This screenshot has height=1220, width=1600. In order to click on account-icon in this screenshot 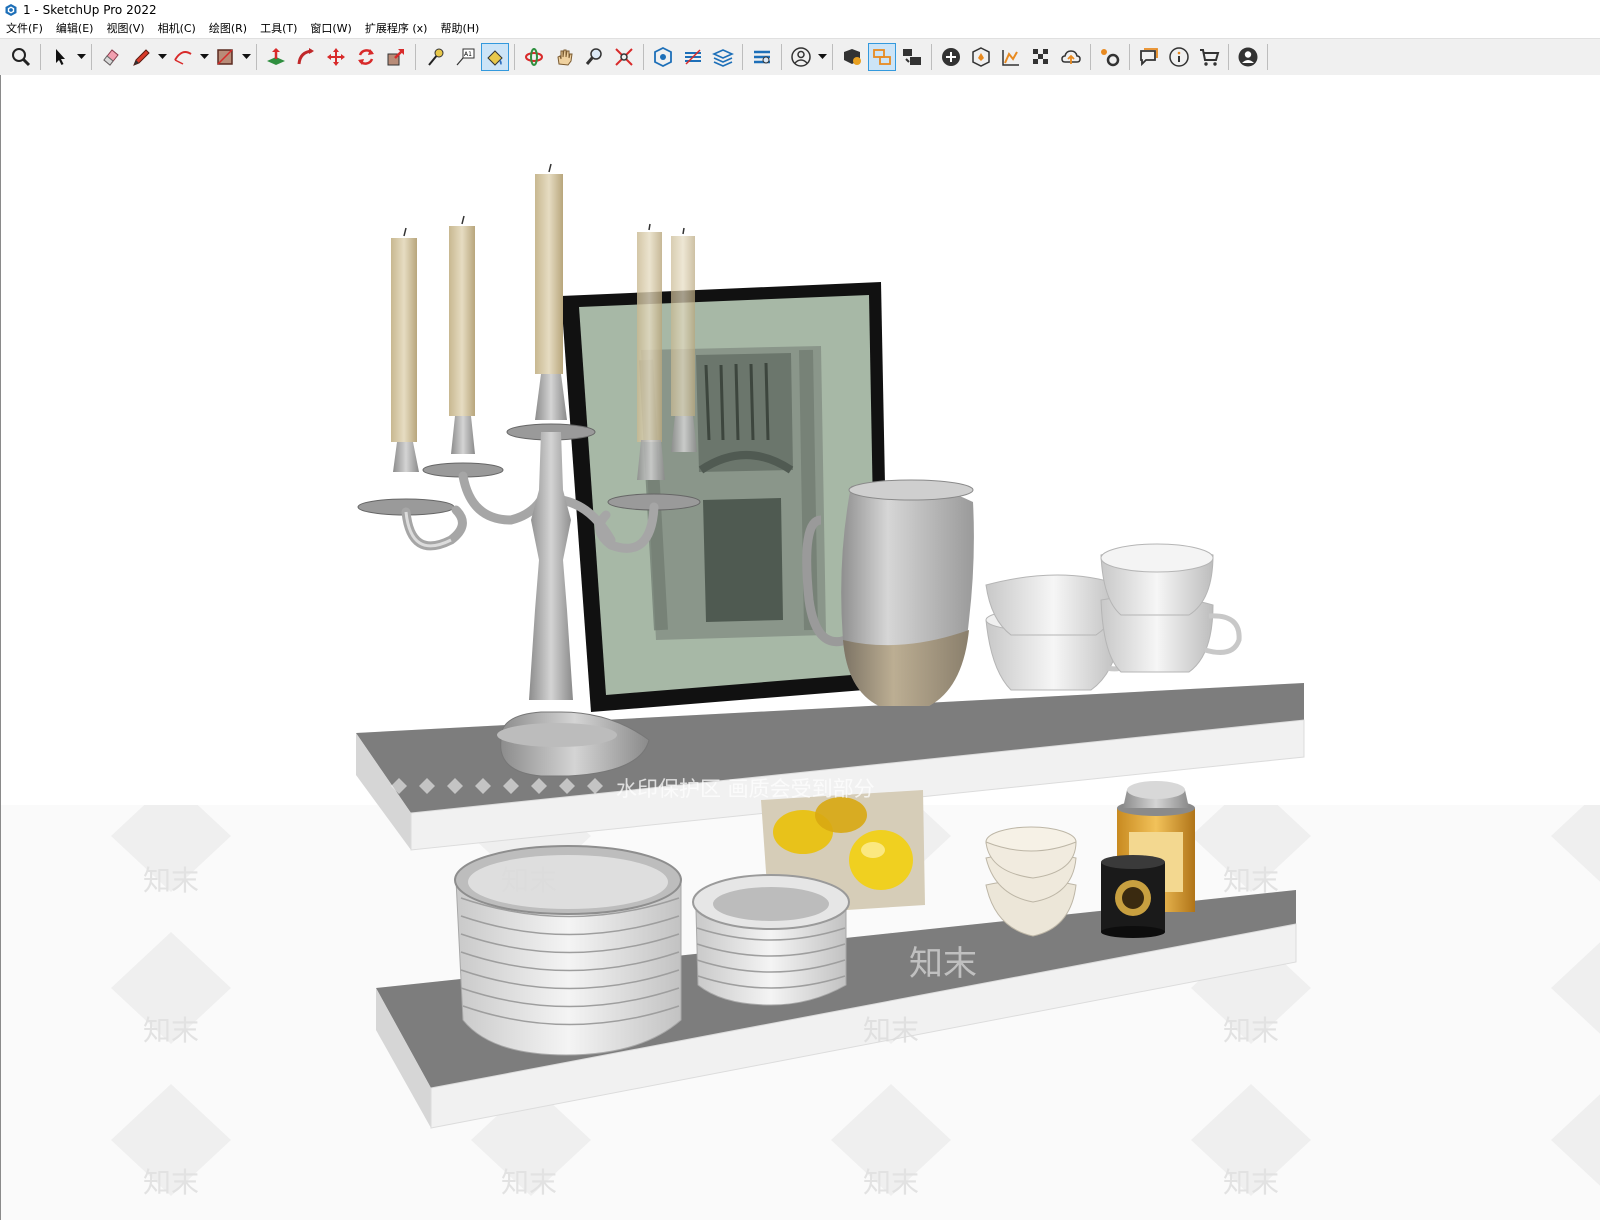, I will do `click(1248, 57)`.